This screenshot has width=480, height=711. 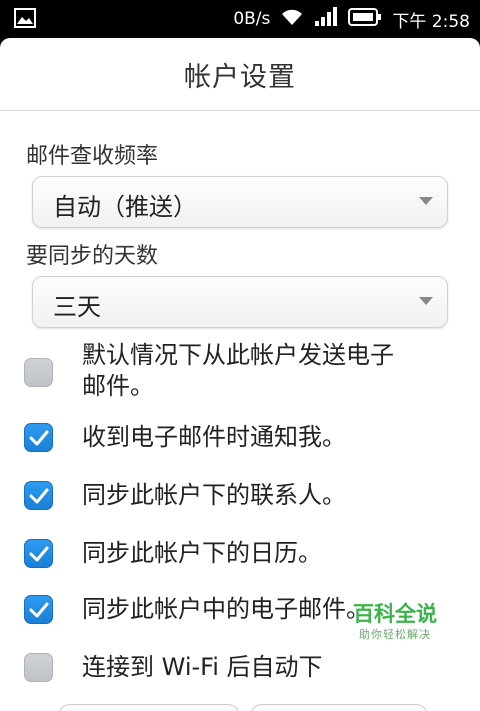 I want to click on check-frequency-label: 邮件查收频率, so click(x=92, y=156).